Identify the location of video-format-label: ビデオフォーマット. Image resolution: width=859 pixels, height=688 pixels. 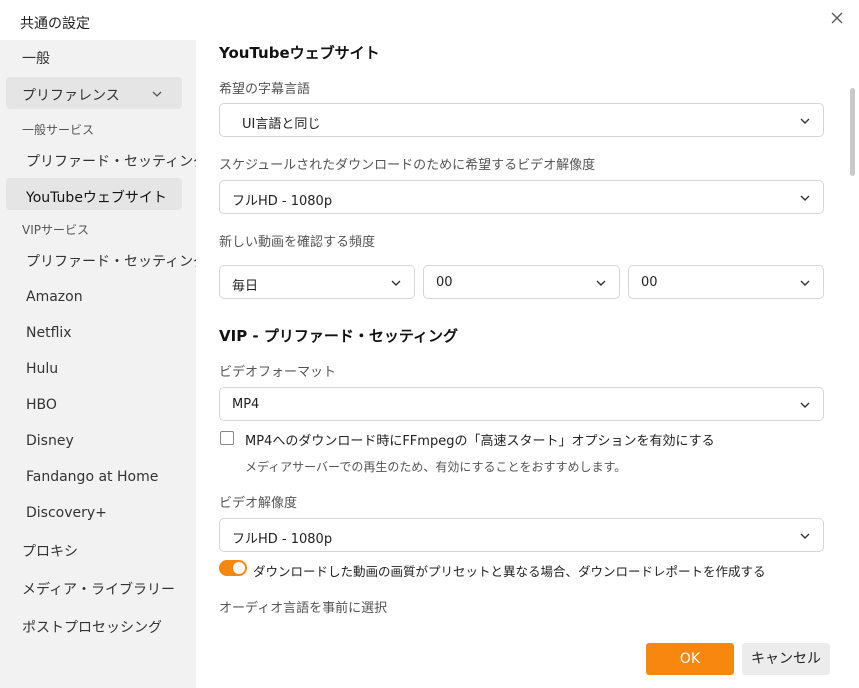
(278, 372).